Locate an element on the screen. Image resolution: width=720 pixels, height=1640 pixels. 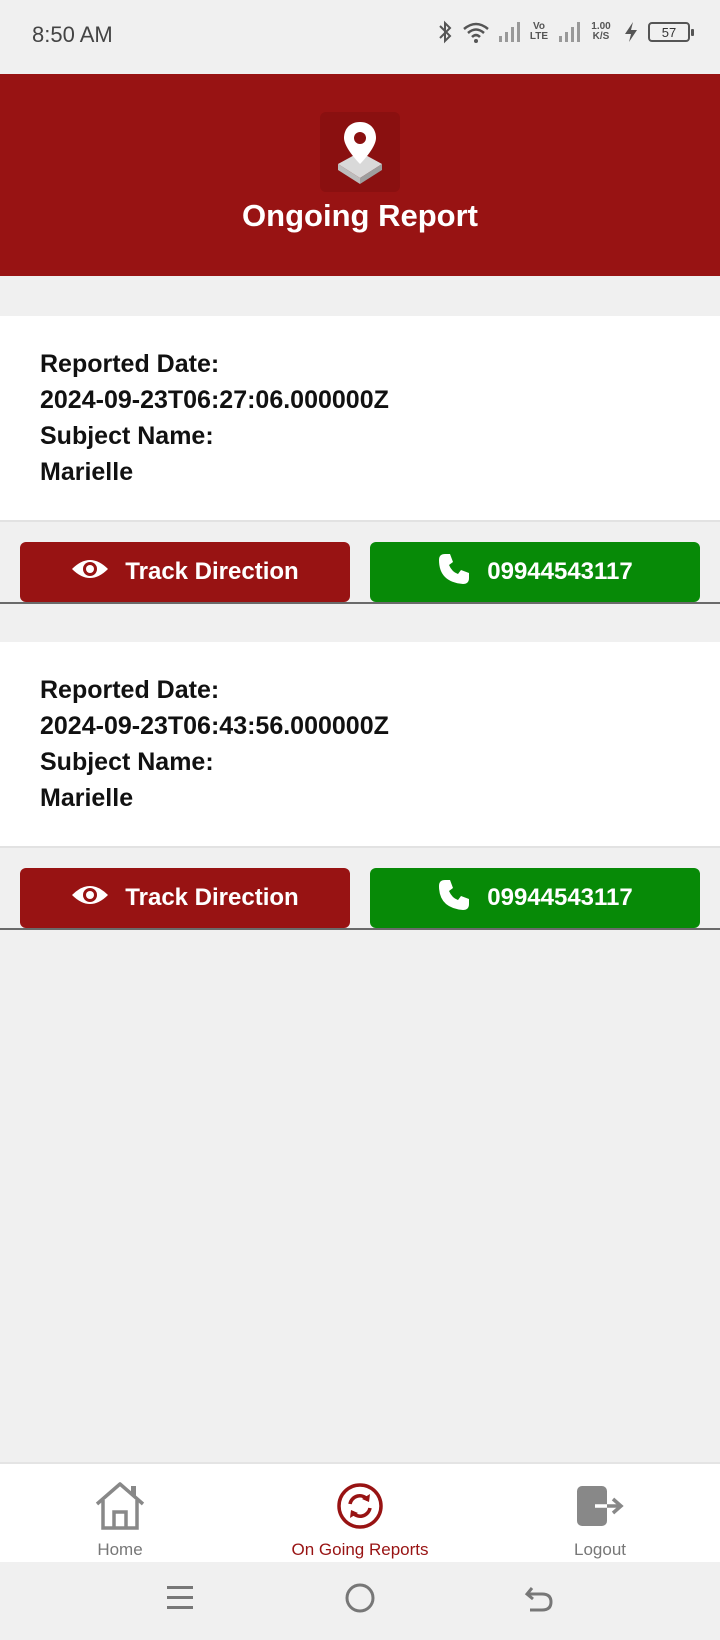
status-bar: 8:50 AM Vo LTE 1.00 K/S 57 is located at coordinates (360, 37).